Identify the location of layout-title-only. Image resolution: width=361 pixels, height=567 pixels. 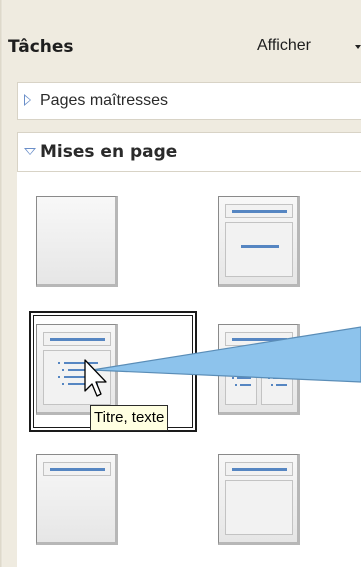
(77, 499).